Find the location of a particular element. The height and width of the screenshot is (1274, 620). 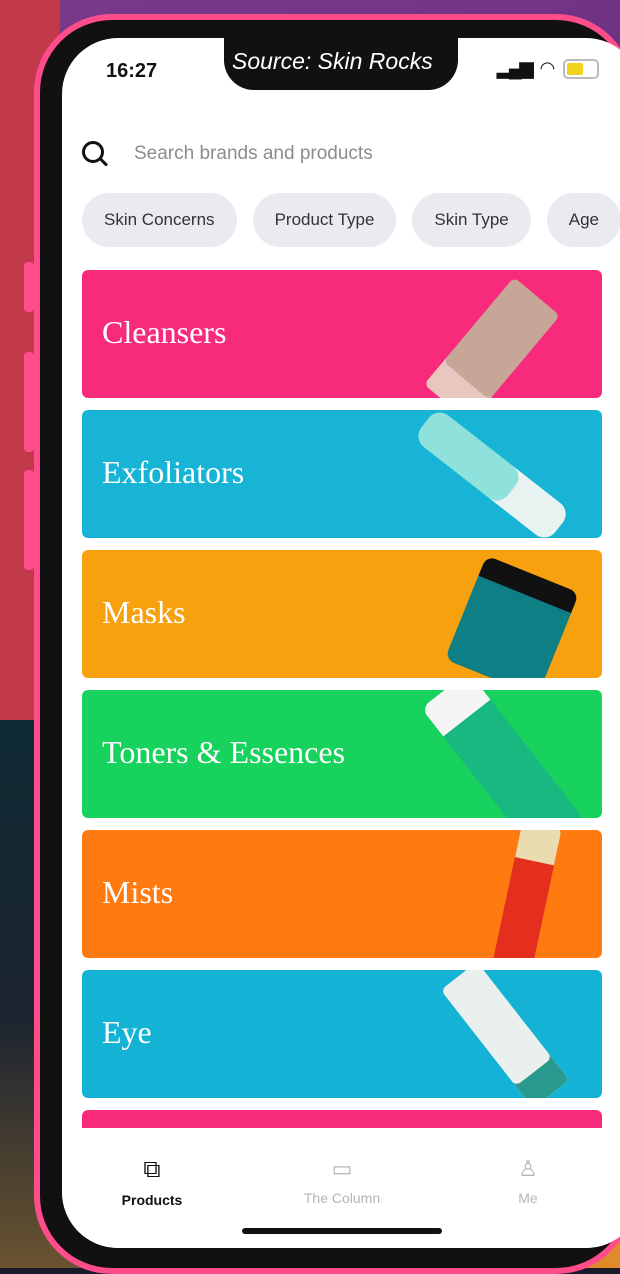

tab-me: ♙ Me is located at coordinates (528, 1181).